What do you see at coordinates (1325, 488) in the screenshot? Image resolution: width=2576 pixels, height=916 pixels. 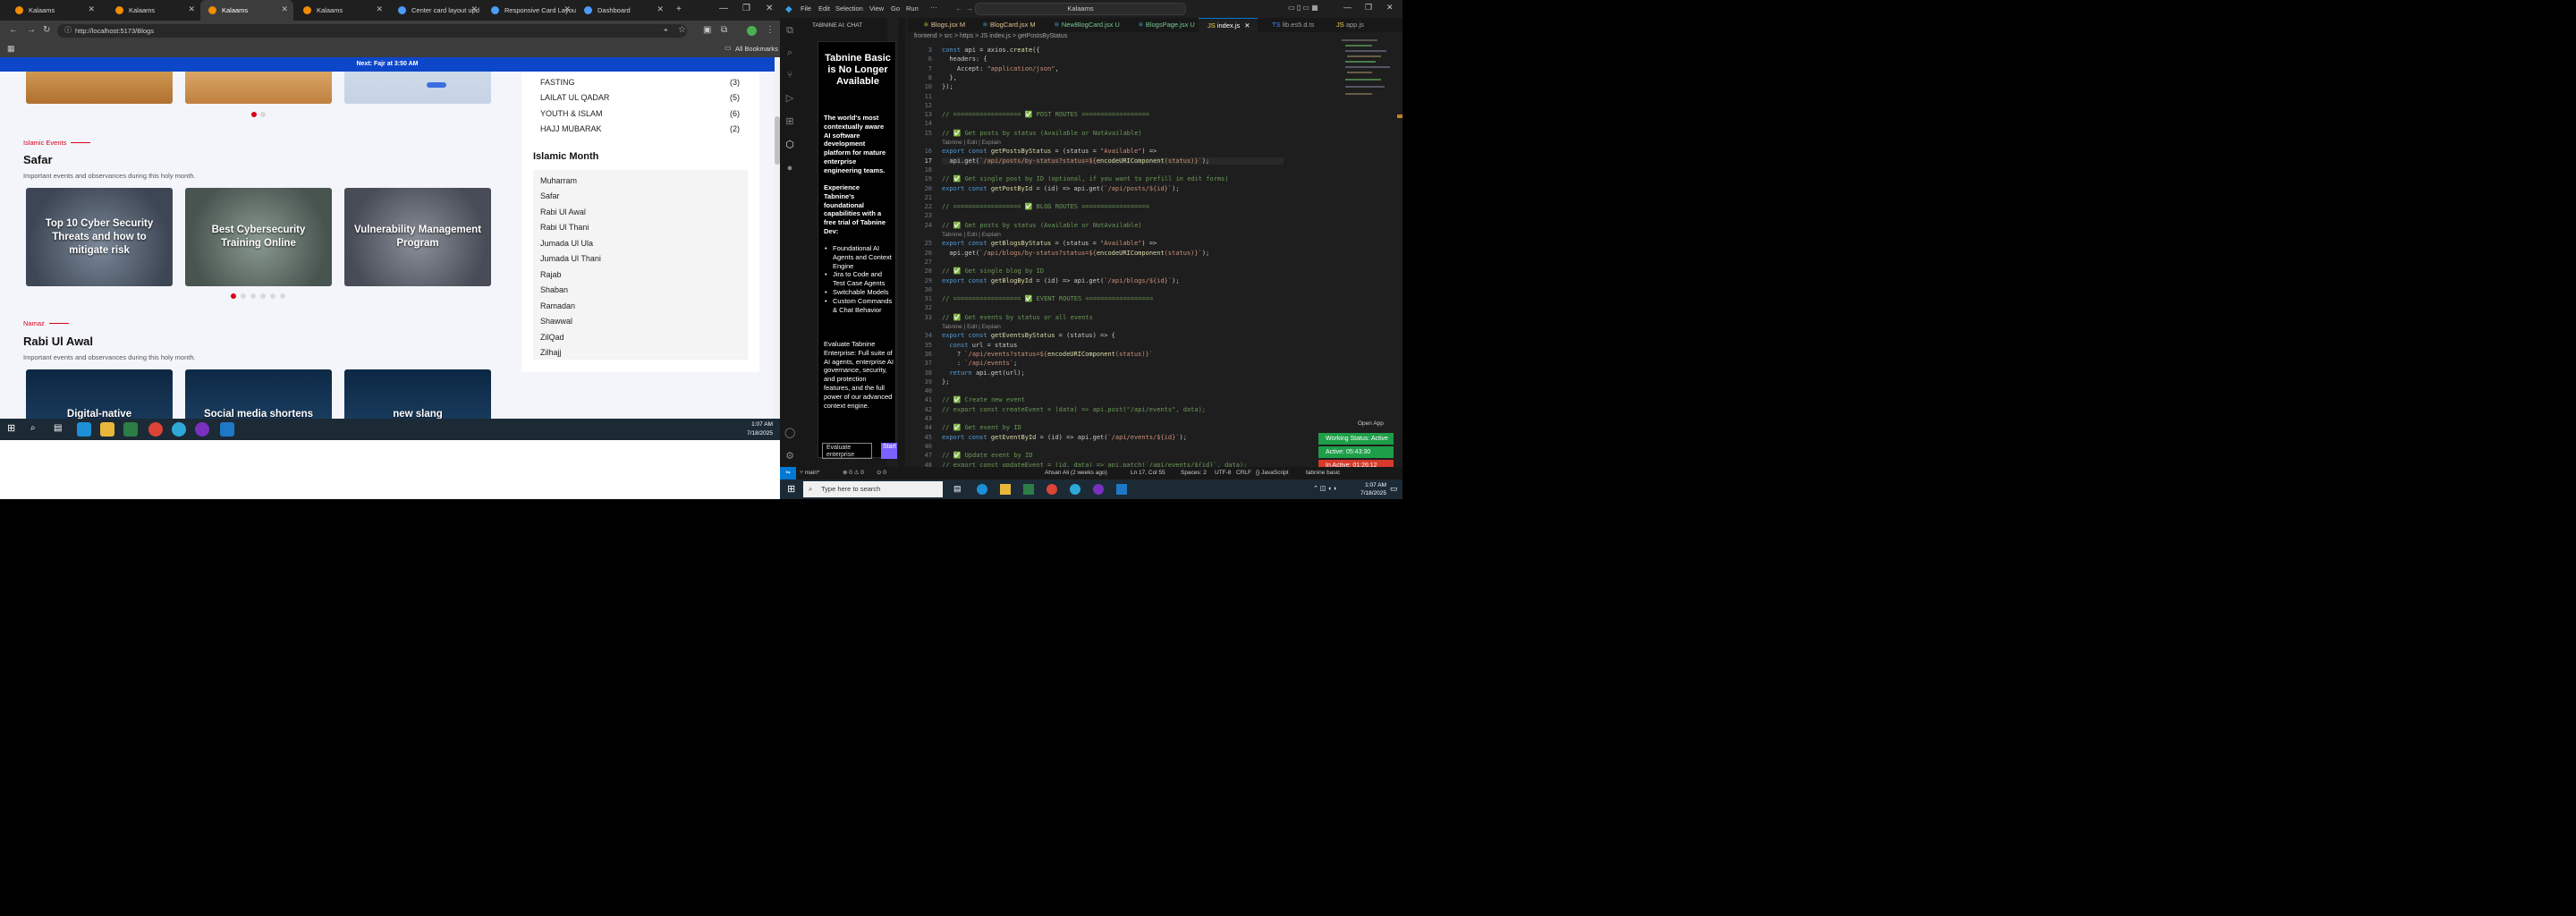 I see `system-tray-icons: ⌃ ◫ ◖ ◗` at bounding box center [1325, 488].